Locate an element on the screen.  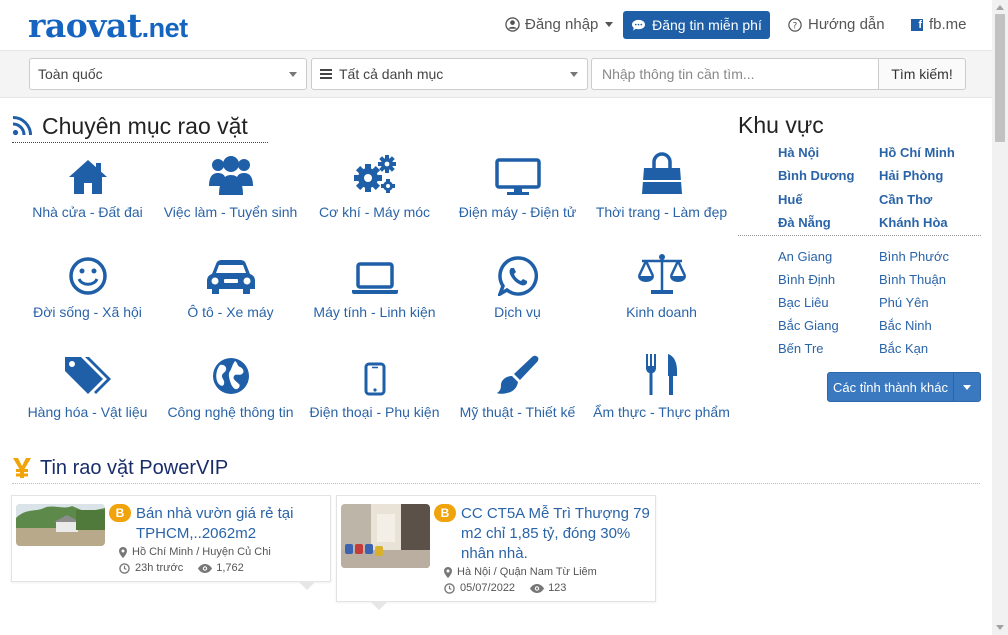
region-link: An Giang is located at coordinates (805, 256).